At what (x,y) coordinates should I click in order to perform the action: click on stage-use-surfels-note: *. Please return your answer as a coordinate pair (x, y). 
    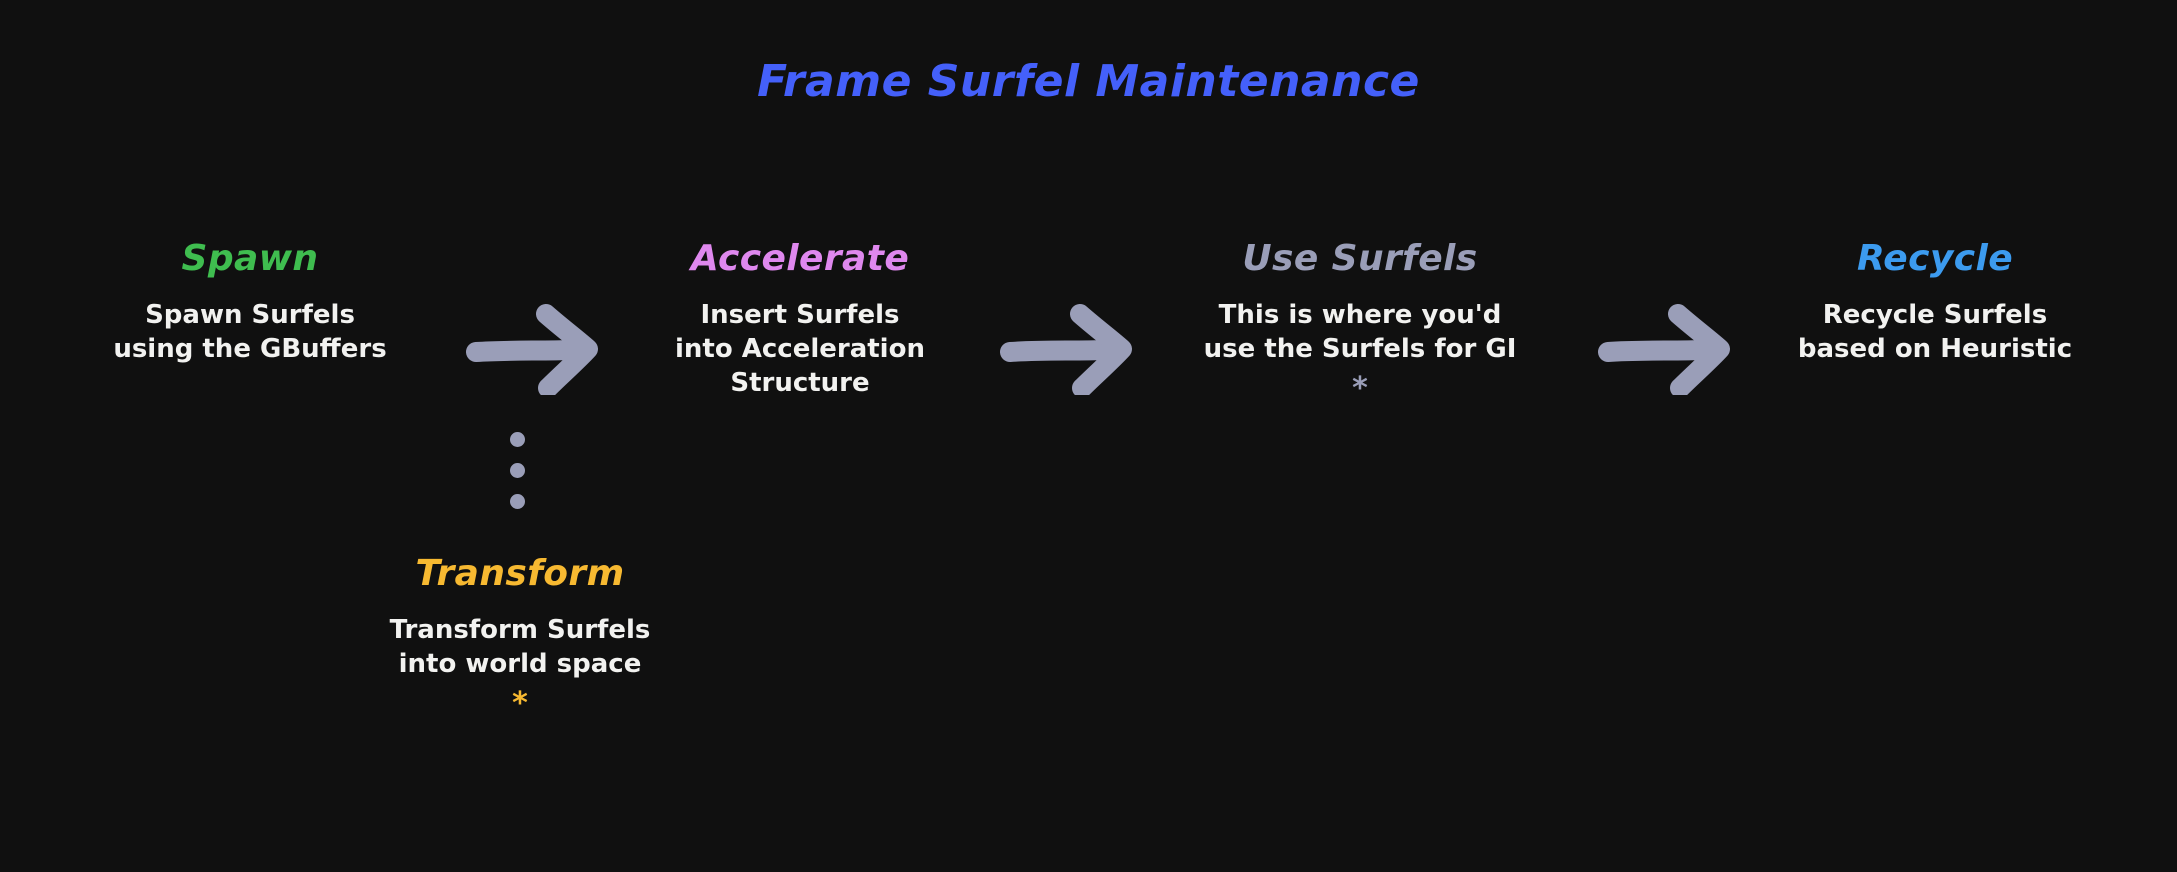
    Looking at the image, I should click on (1360, 389).